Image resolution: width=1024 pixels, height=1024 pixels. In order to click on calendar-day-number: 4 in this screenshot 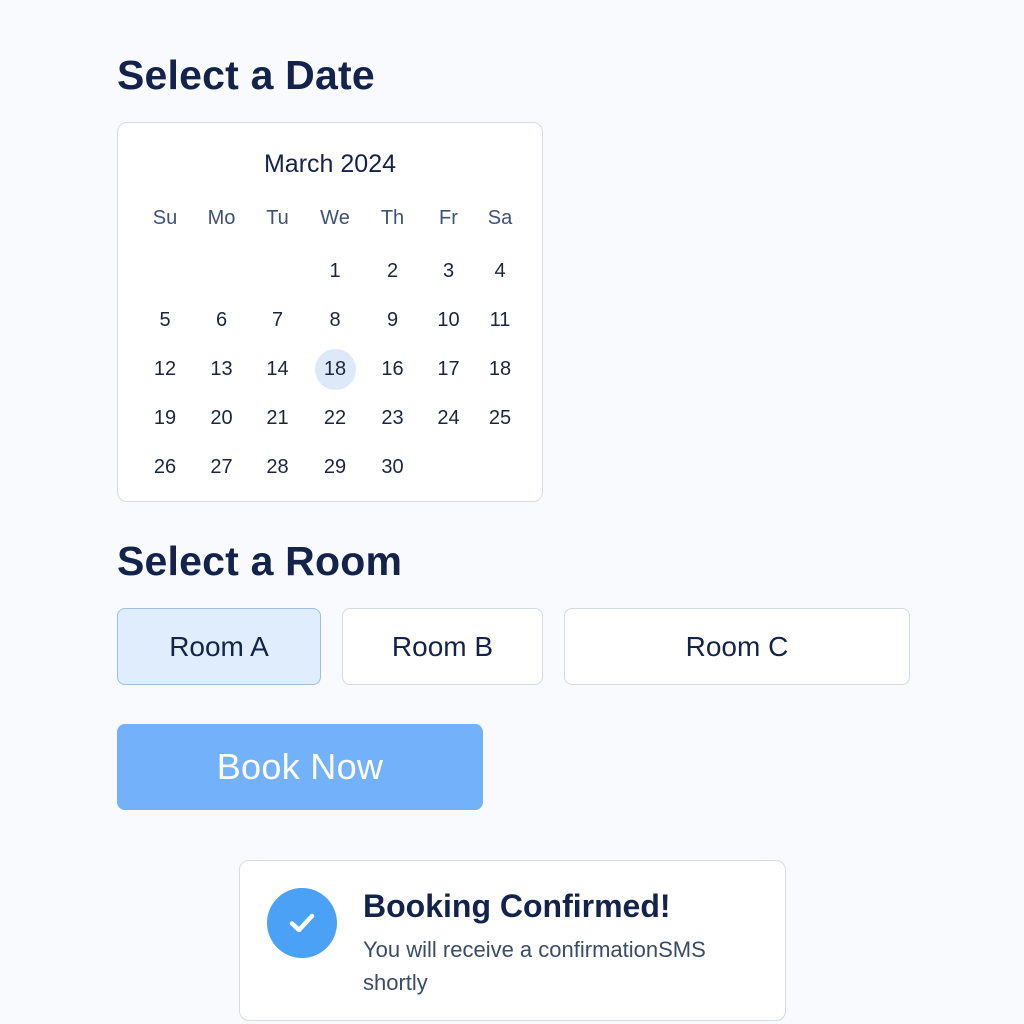, I will do `click(500, 271)`.